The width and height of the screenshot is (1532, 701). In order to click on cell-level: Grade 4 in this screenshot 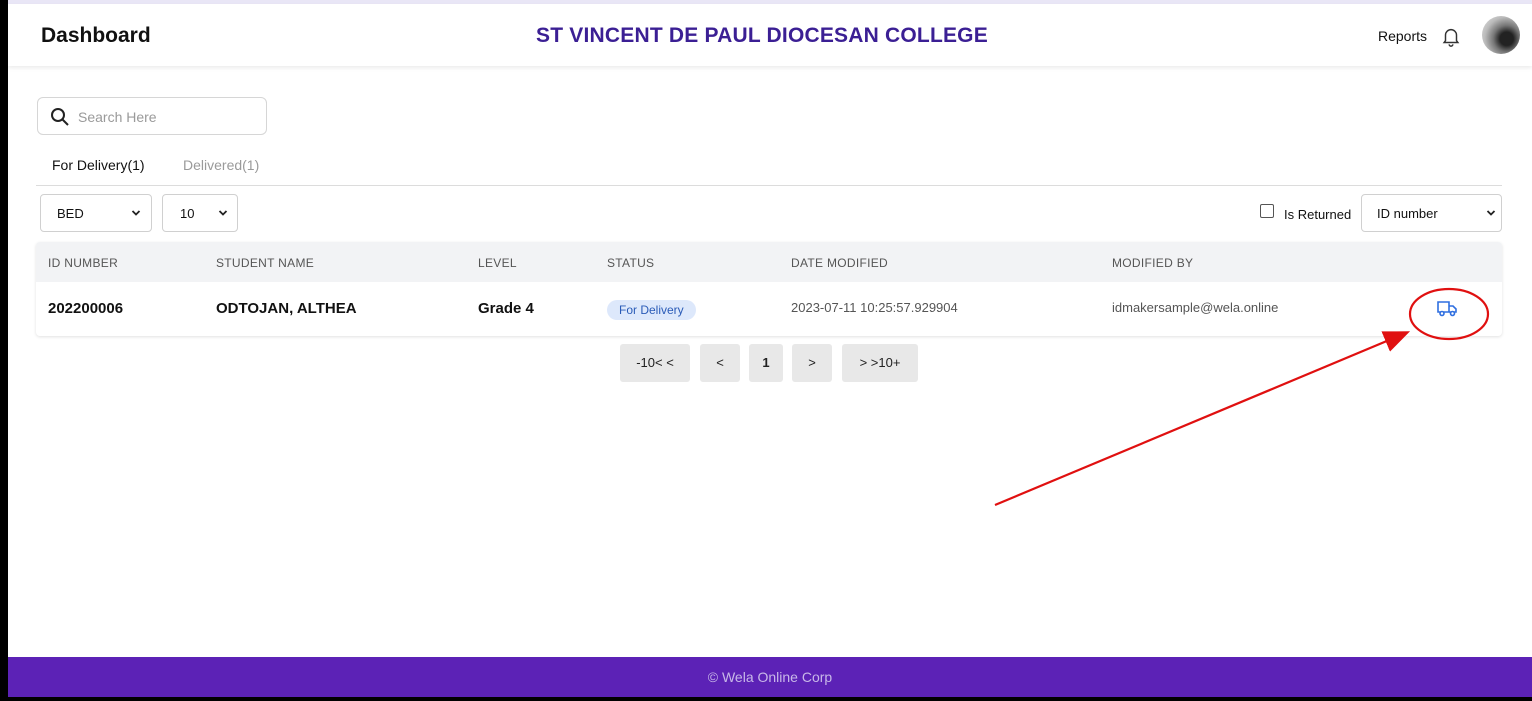, I will do `click(506, 308)`.